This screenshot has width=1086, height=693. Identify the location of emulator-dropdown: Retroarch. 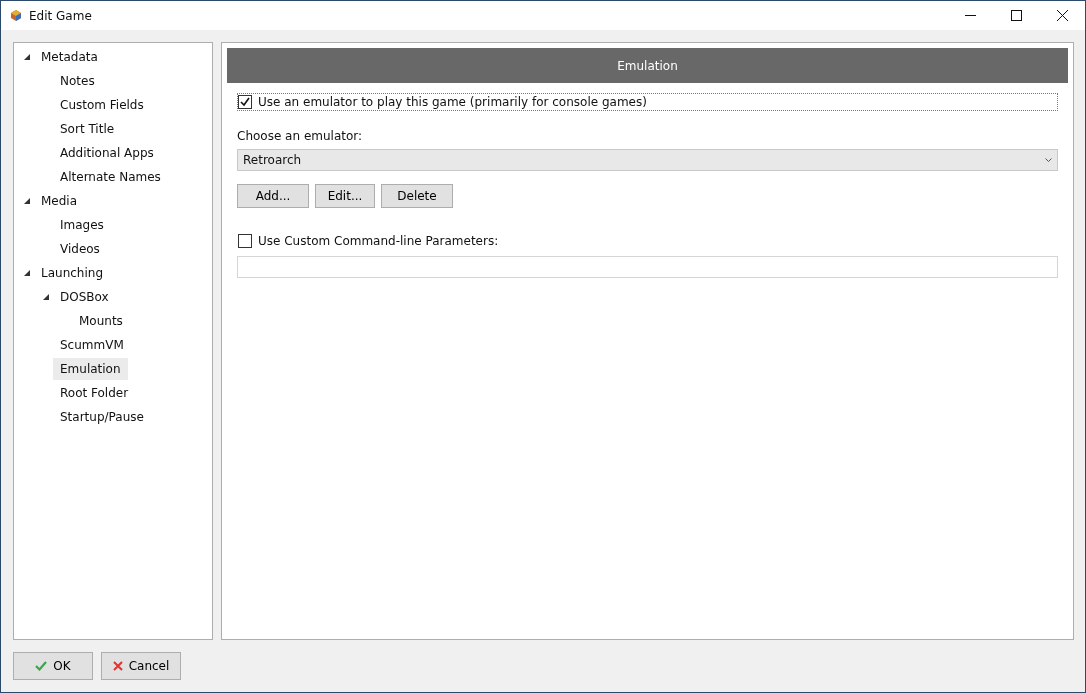
(647, 160).